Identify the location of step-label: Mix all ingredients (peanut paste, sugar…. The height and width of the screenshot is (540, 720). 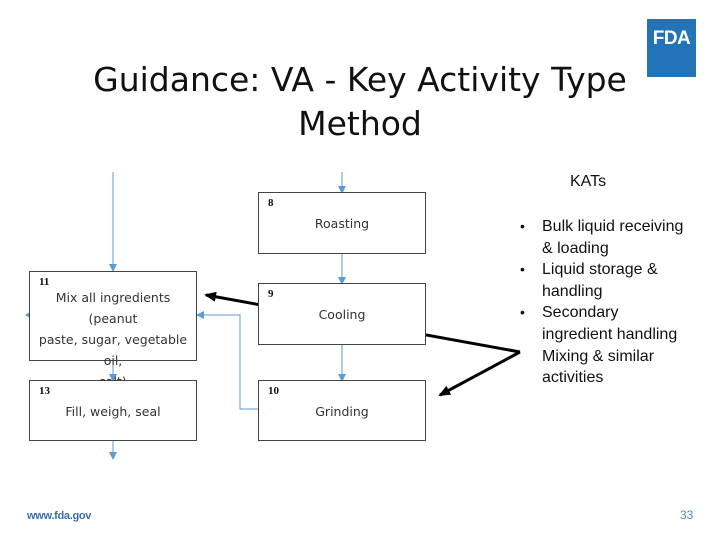
(113, 339).